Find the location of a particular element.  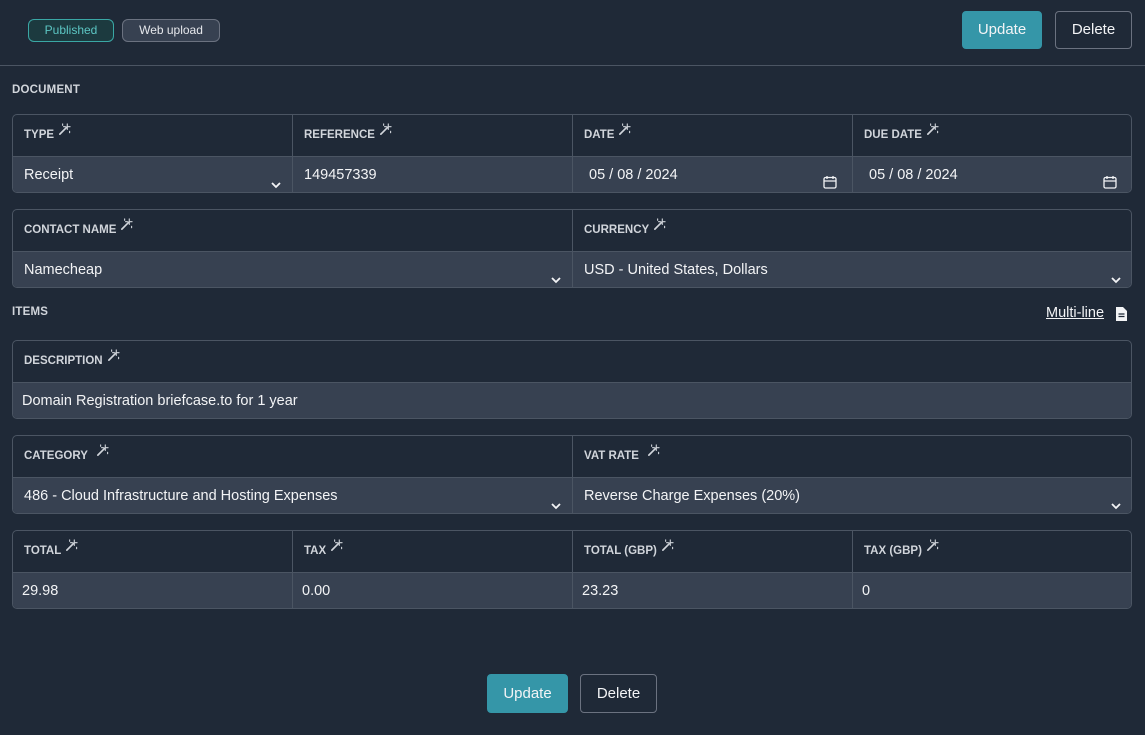

section-title-document: DOCUMENT is located at coordinates (46, 90).